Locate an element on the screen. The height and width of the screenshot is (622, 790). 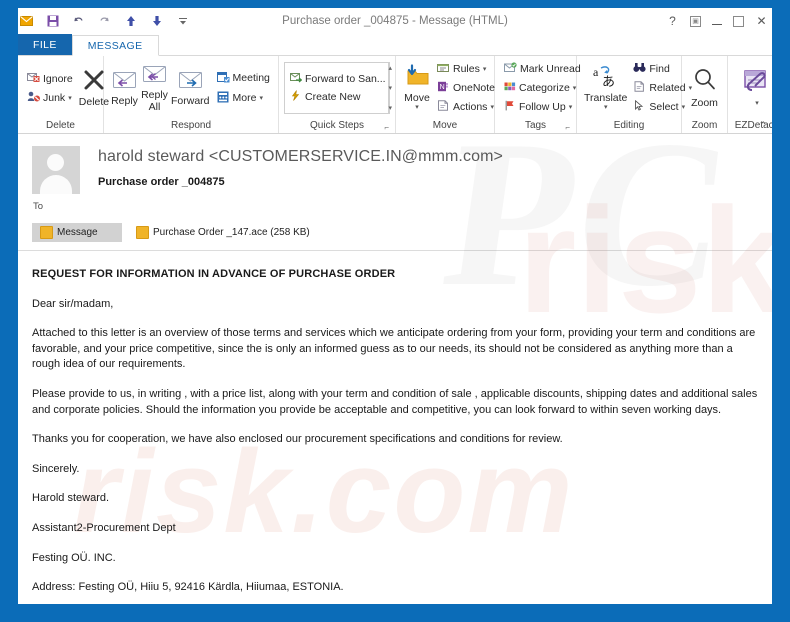
quick-steps-scrollbar: ▴ ▾ ▾ is located at coordinates (390, 88).